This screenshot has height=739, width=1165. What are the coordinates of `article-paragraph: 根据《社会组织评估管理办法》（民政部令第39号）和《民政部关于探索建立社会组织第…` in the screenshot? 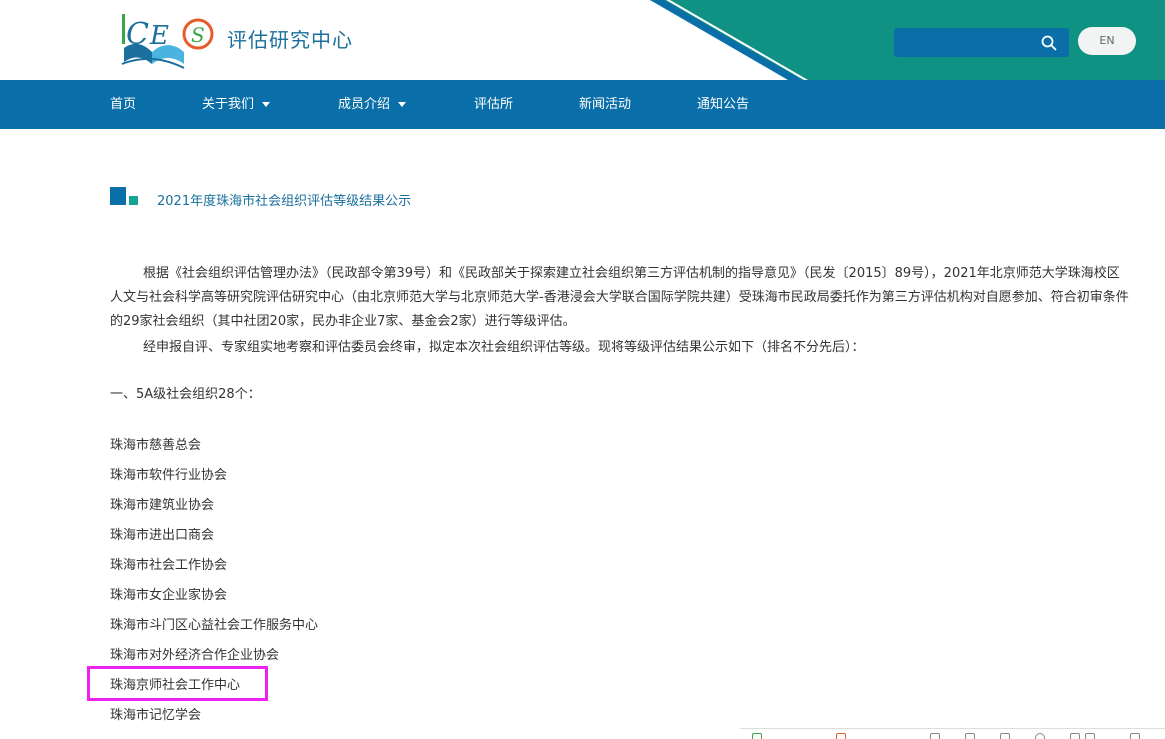 It's located at (619, 297).